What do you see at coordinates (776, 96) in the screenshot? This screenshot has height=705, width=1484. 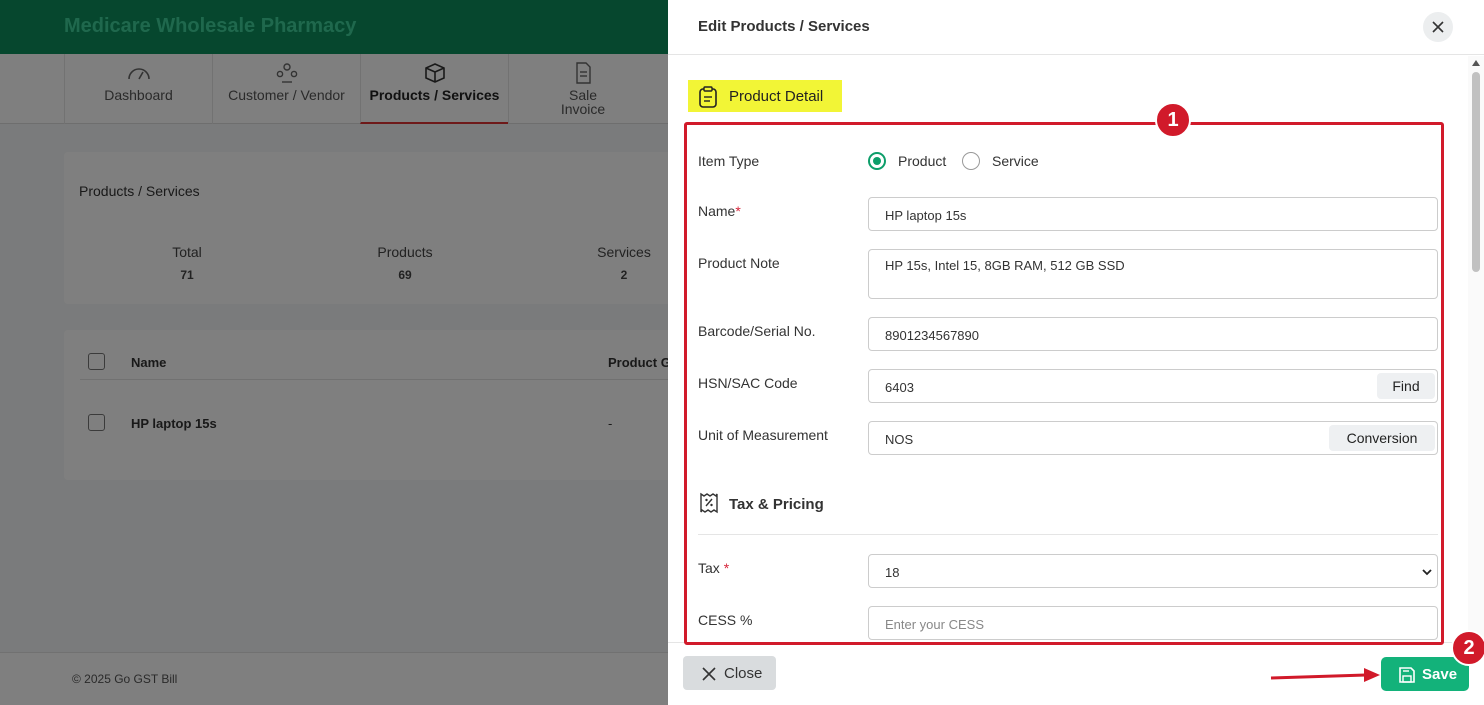 I see `section-title: Product Detail` at bounding box center [776, 96].